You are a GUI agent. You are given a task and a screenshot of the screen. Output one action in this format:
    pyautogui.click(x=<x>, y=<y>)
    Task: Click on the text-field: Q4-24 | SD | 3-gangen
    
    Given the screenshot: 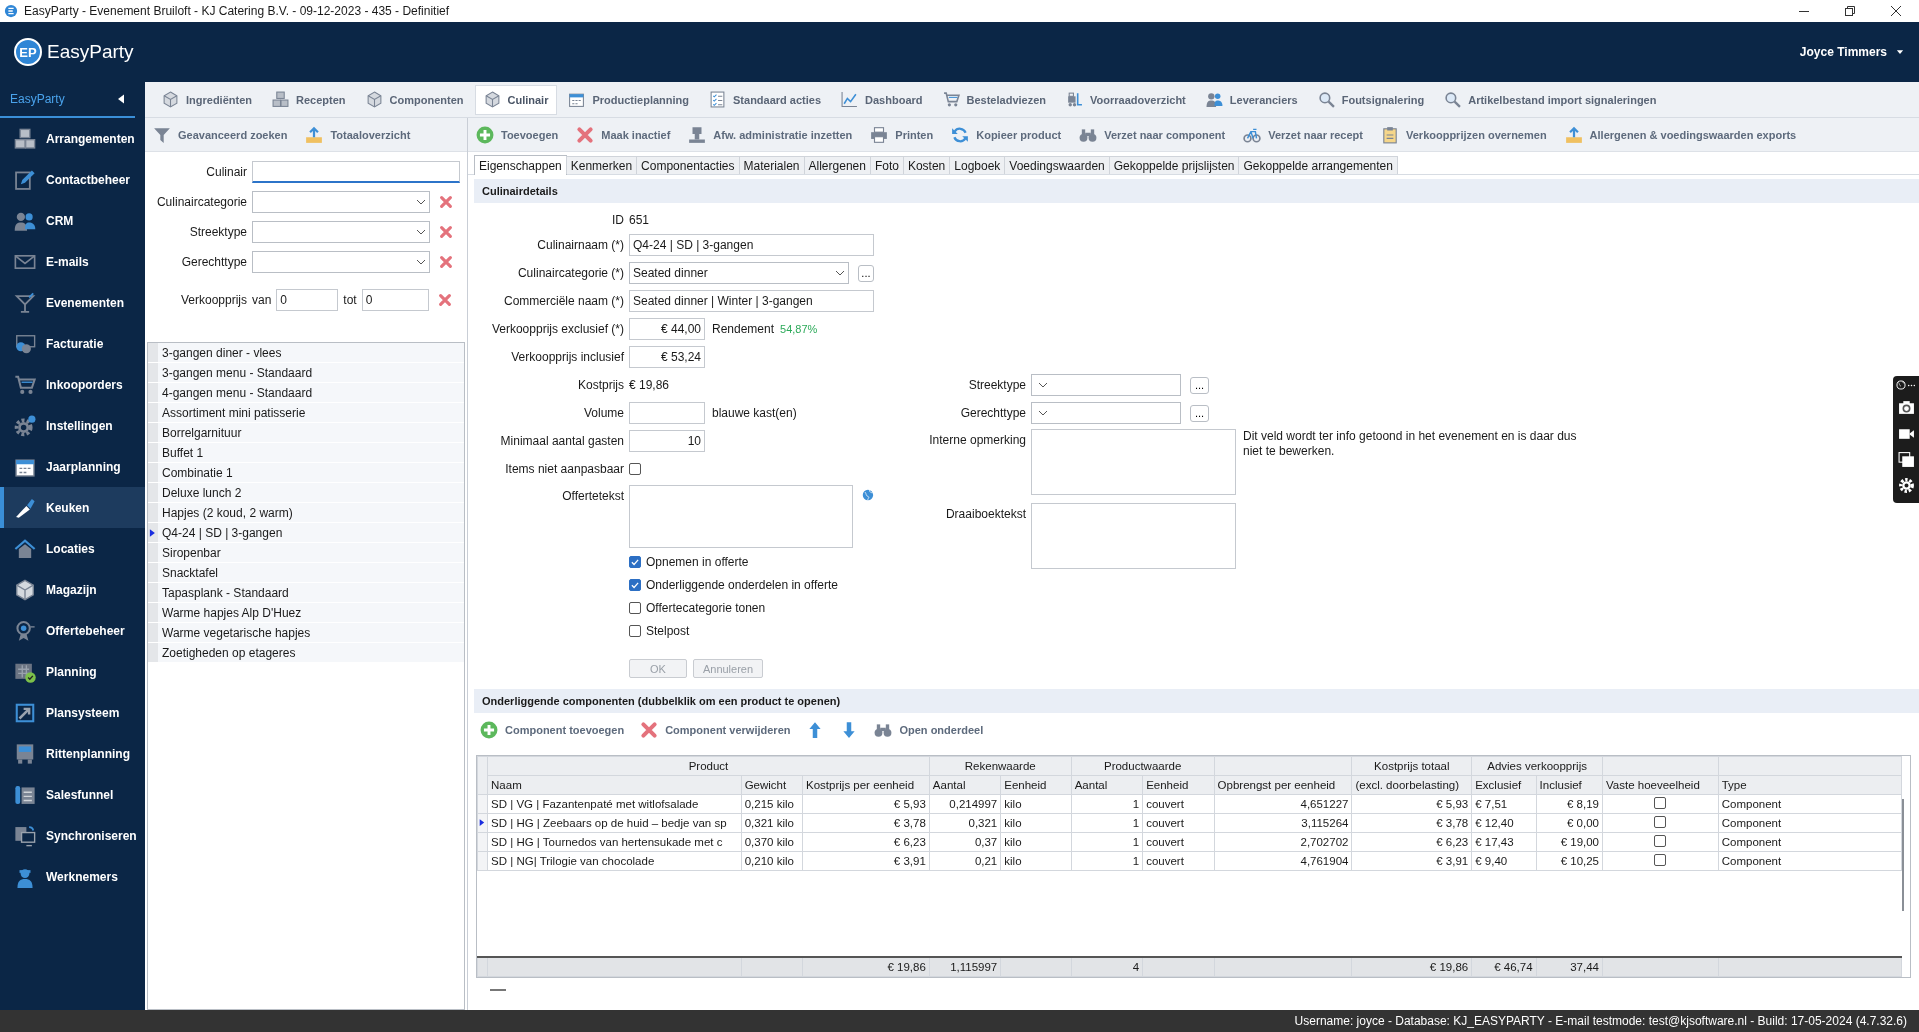 What is the action you would take?
    pyautogui.click(x=751, y=245)
    